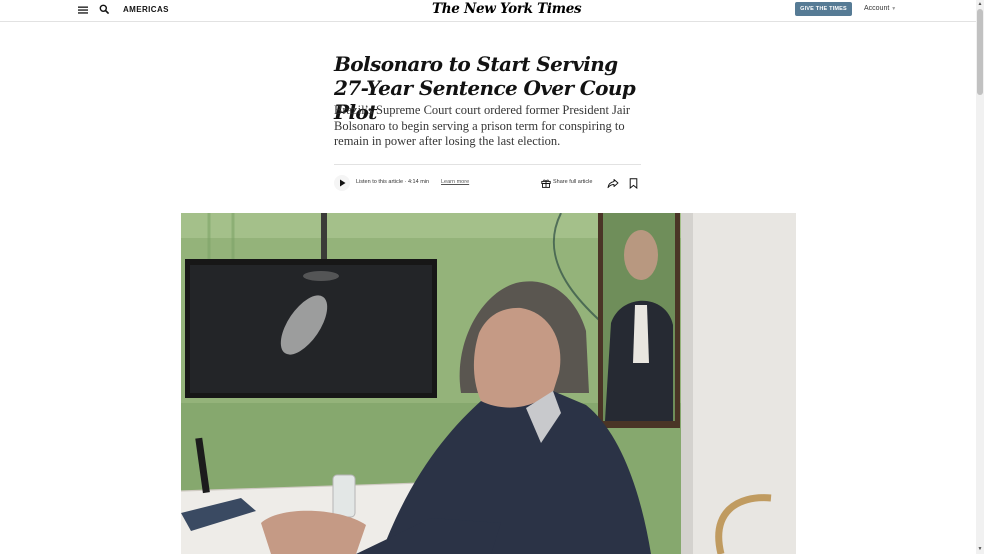 This screenshot has height=554, width=984. What do you see at coordinates (633, 183) in the screenshot?
I see `bookmark-icon` at bounding box center [633, 183].